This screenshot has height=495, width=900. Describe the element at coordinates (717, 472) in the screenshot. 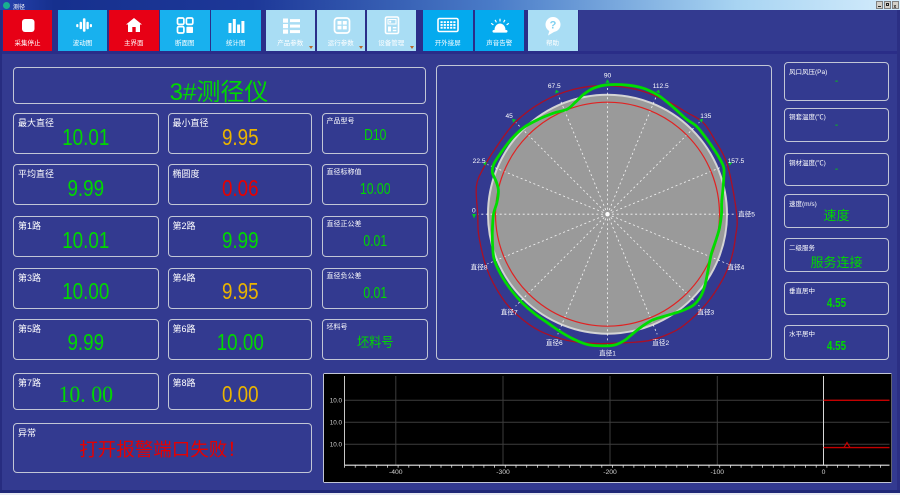

I see `svg-text: -100` at that location.